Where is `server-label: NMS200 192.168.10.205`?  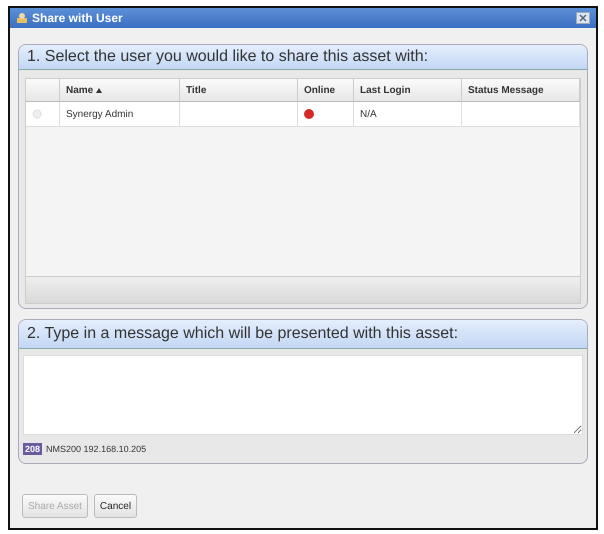
server-label: NMS200 192.168.10.205 is located at coordinates (96, 449).